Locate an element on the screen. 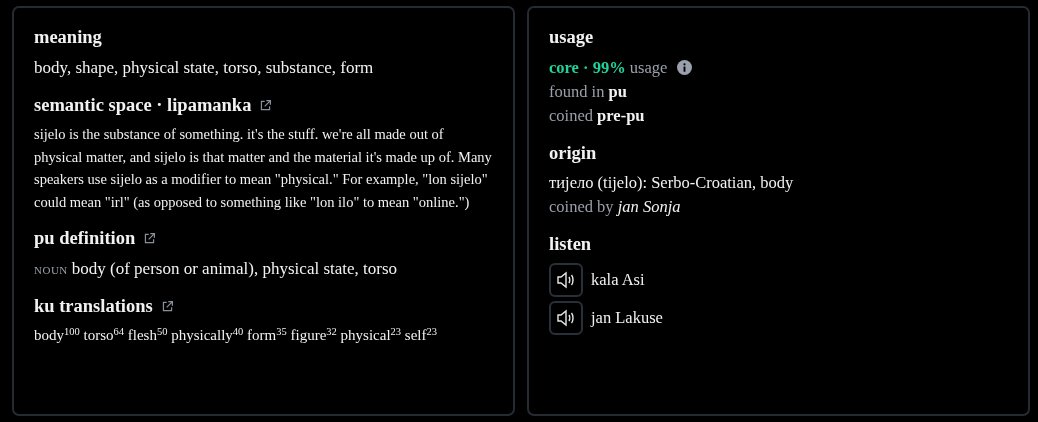 Image resolution: width=1038 pixels, height=422 pixels. section-heading: meaning is located at coordinates (68, 37).